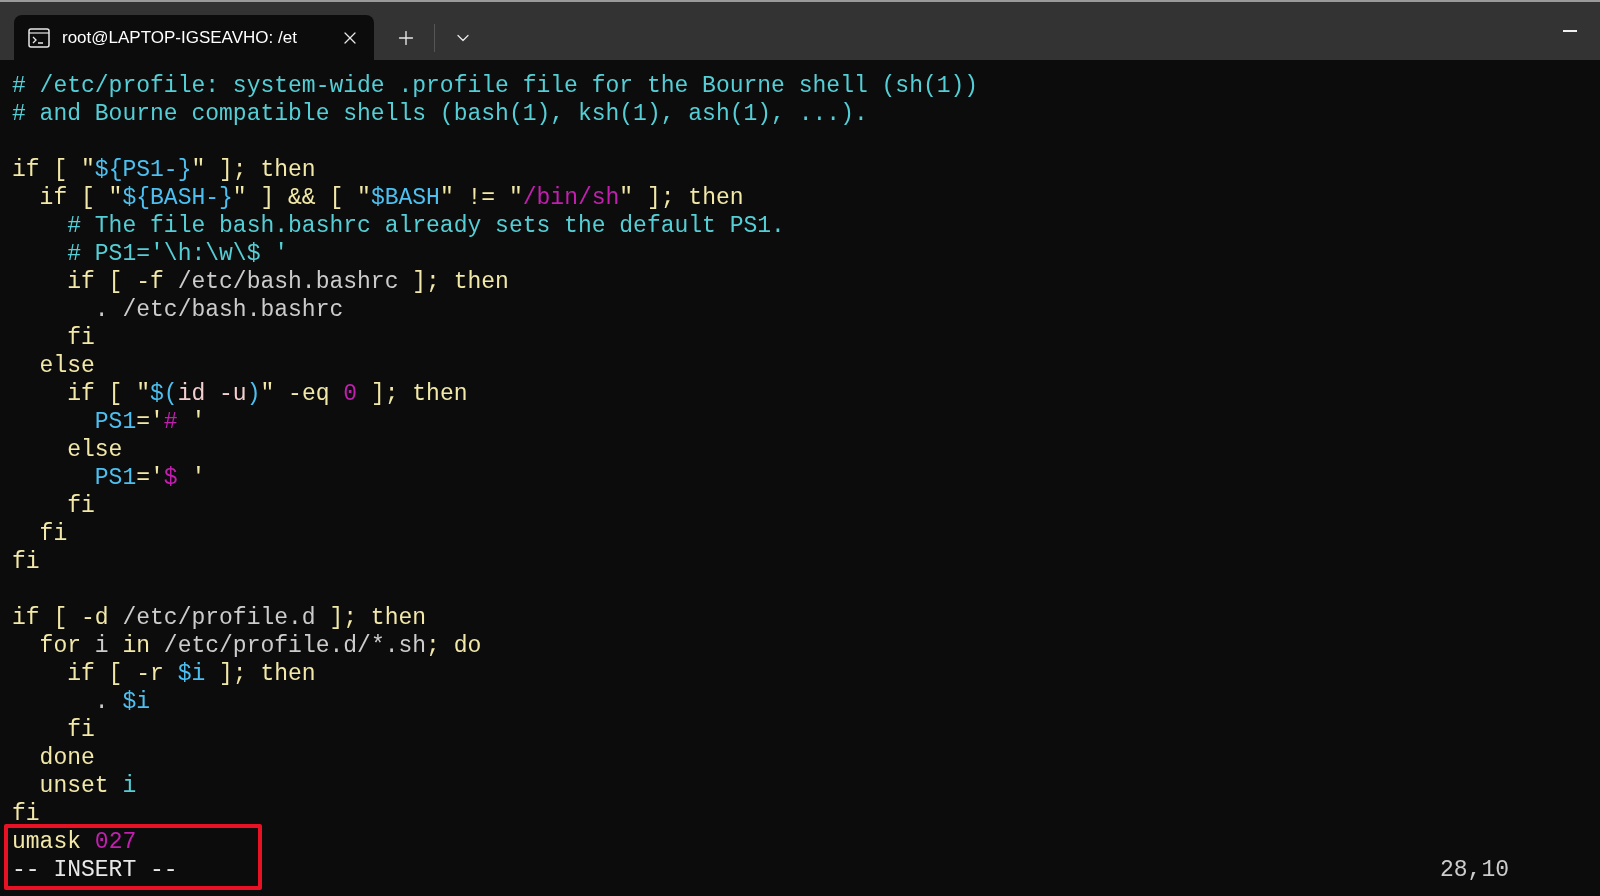  What do you see at coordinates (287, 282) in the screenshot?
I see `code-line: if [ -f /etc/bash.bashrc ]; then` at bounding box center [287, 282].